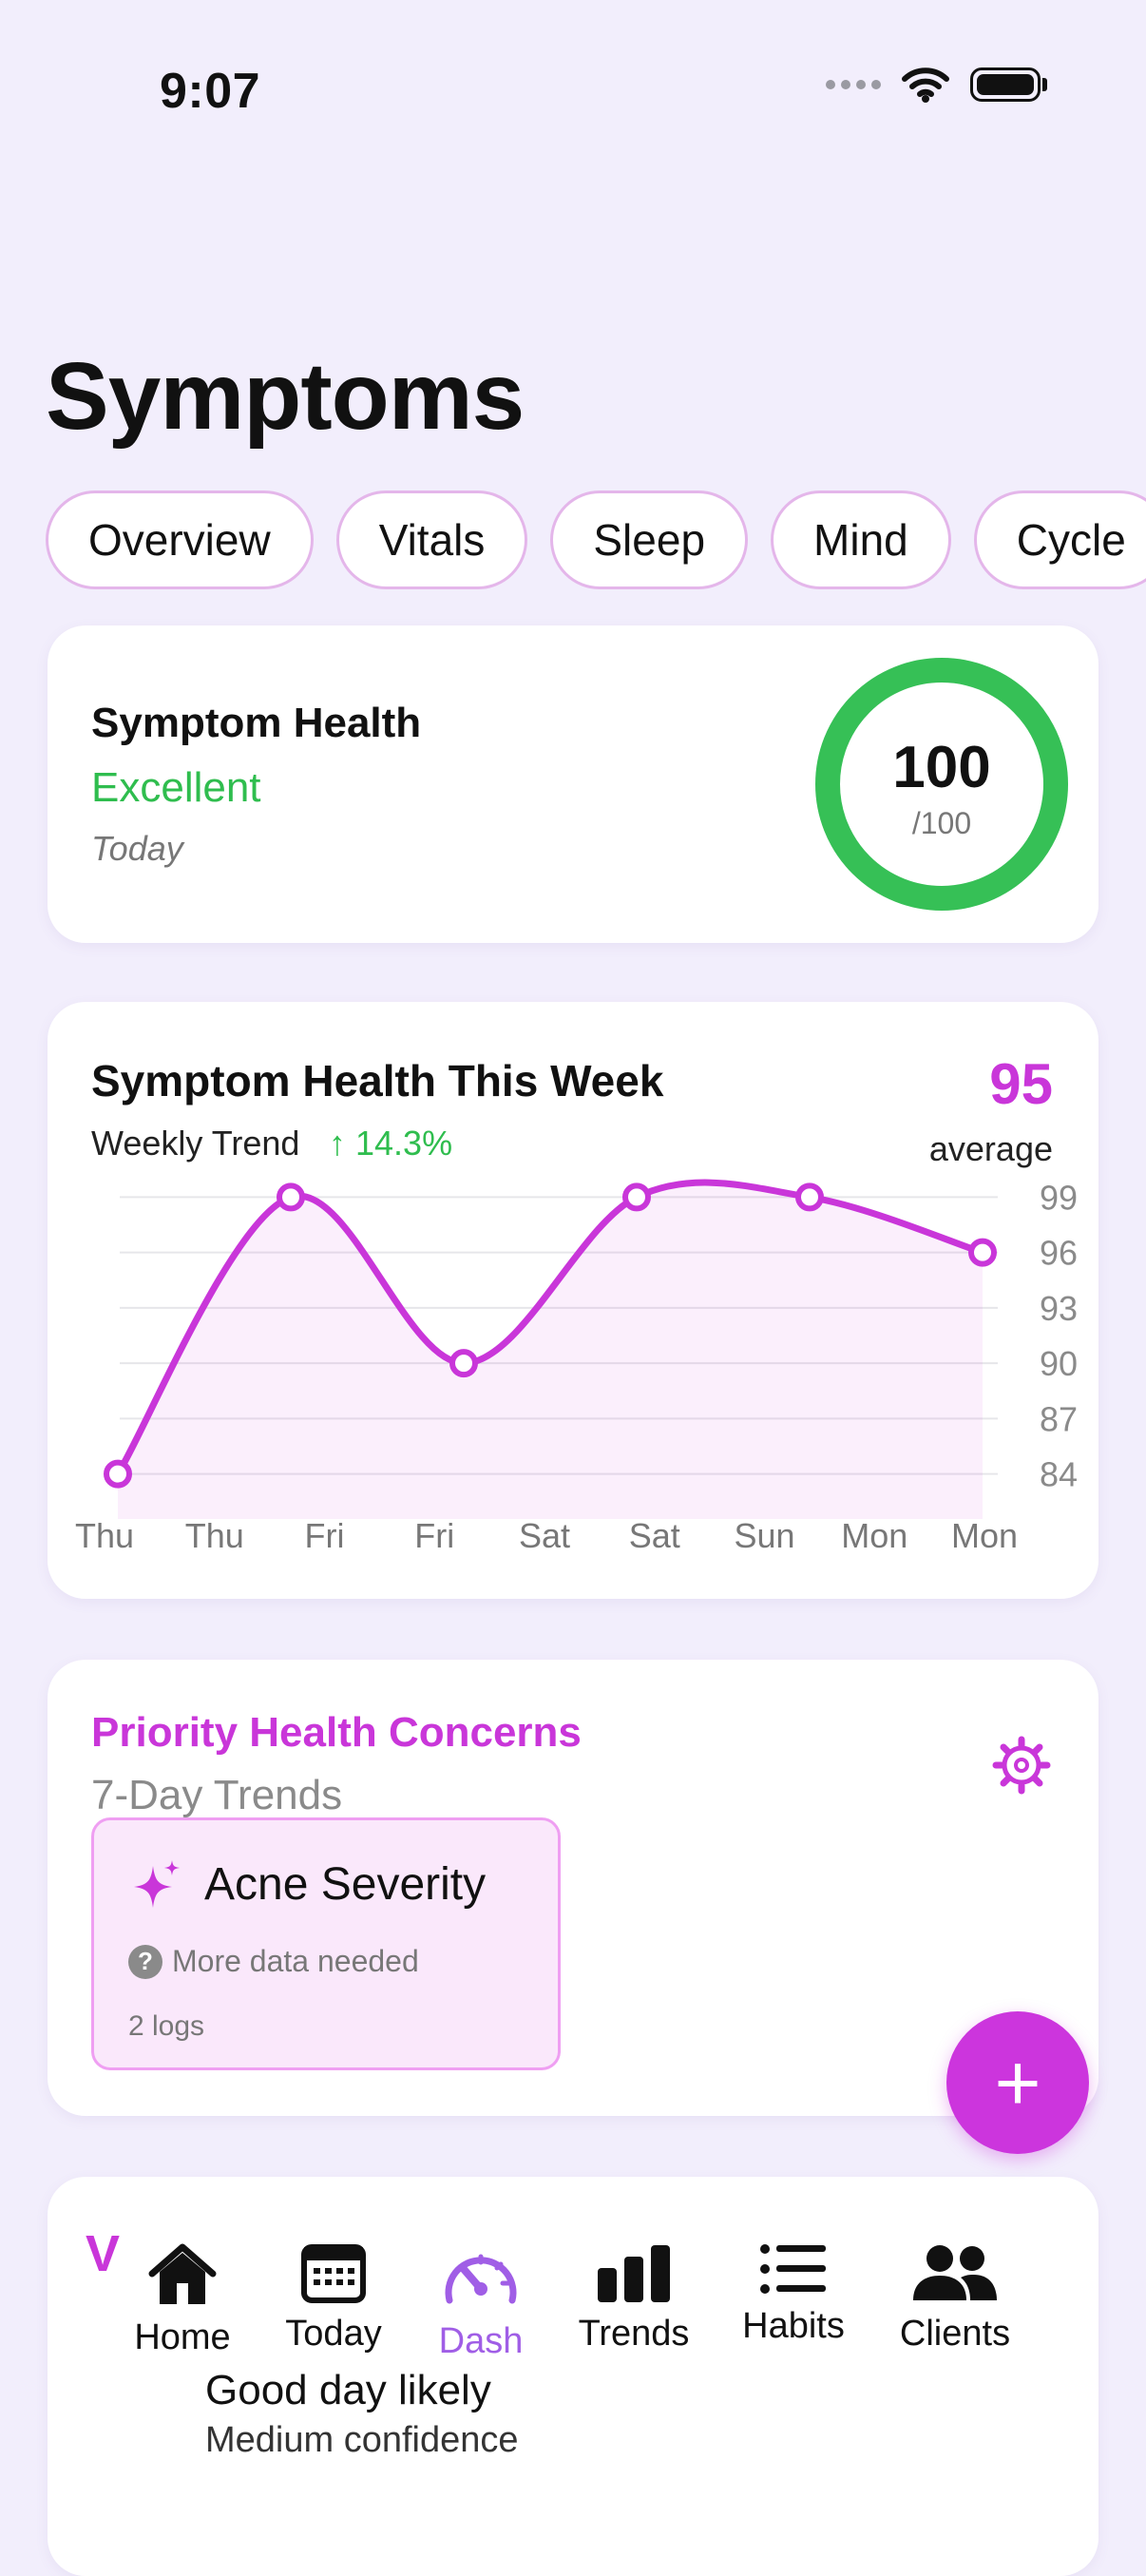 The height and width of the screenshot is (2576, 1146). What do you see at coordinates (333, 2273) in the screenshot?
I see `calendar-icon` at bounding box center [333, 2273].